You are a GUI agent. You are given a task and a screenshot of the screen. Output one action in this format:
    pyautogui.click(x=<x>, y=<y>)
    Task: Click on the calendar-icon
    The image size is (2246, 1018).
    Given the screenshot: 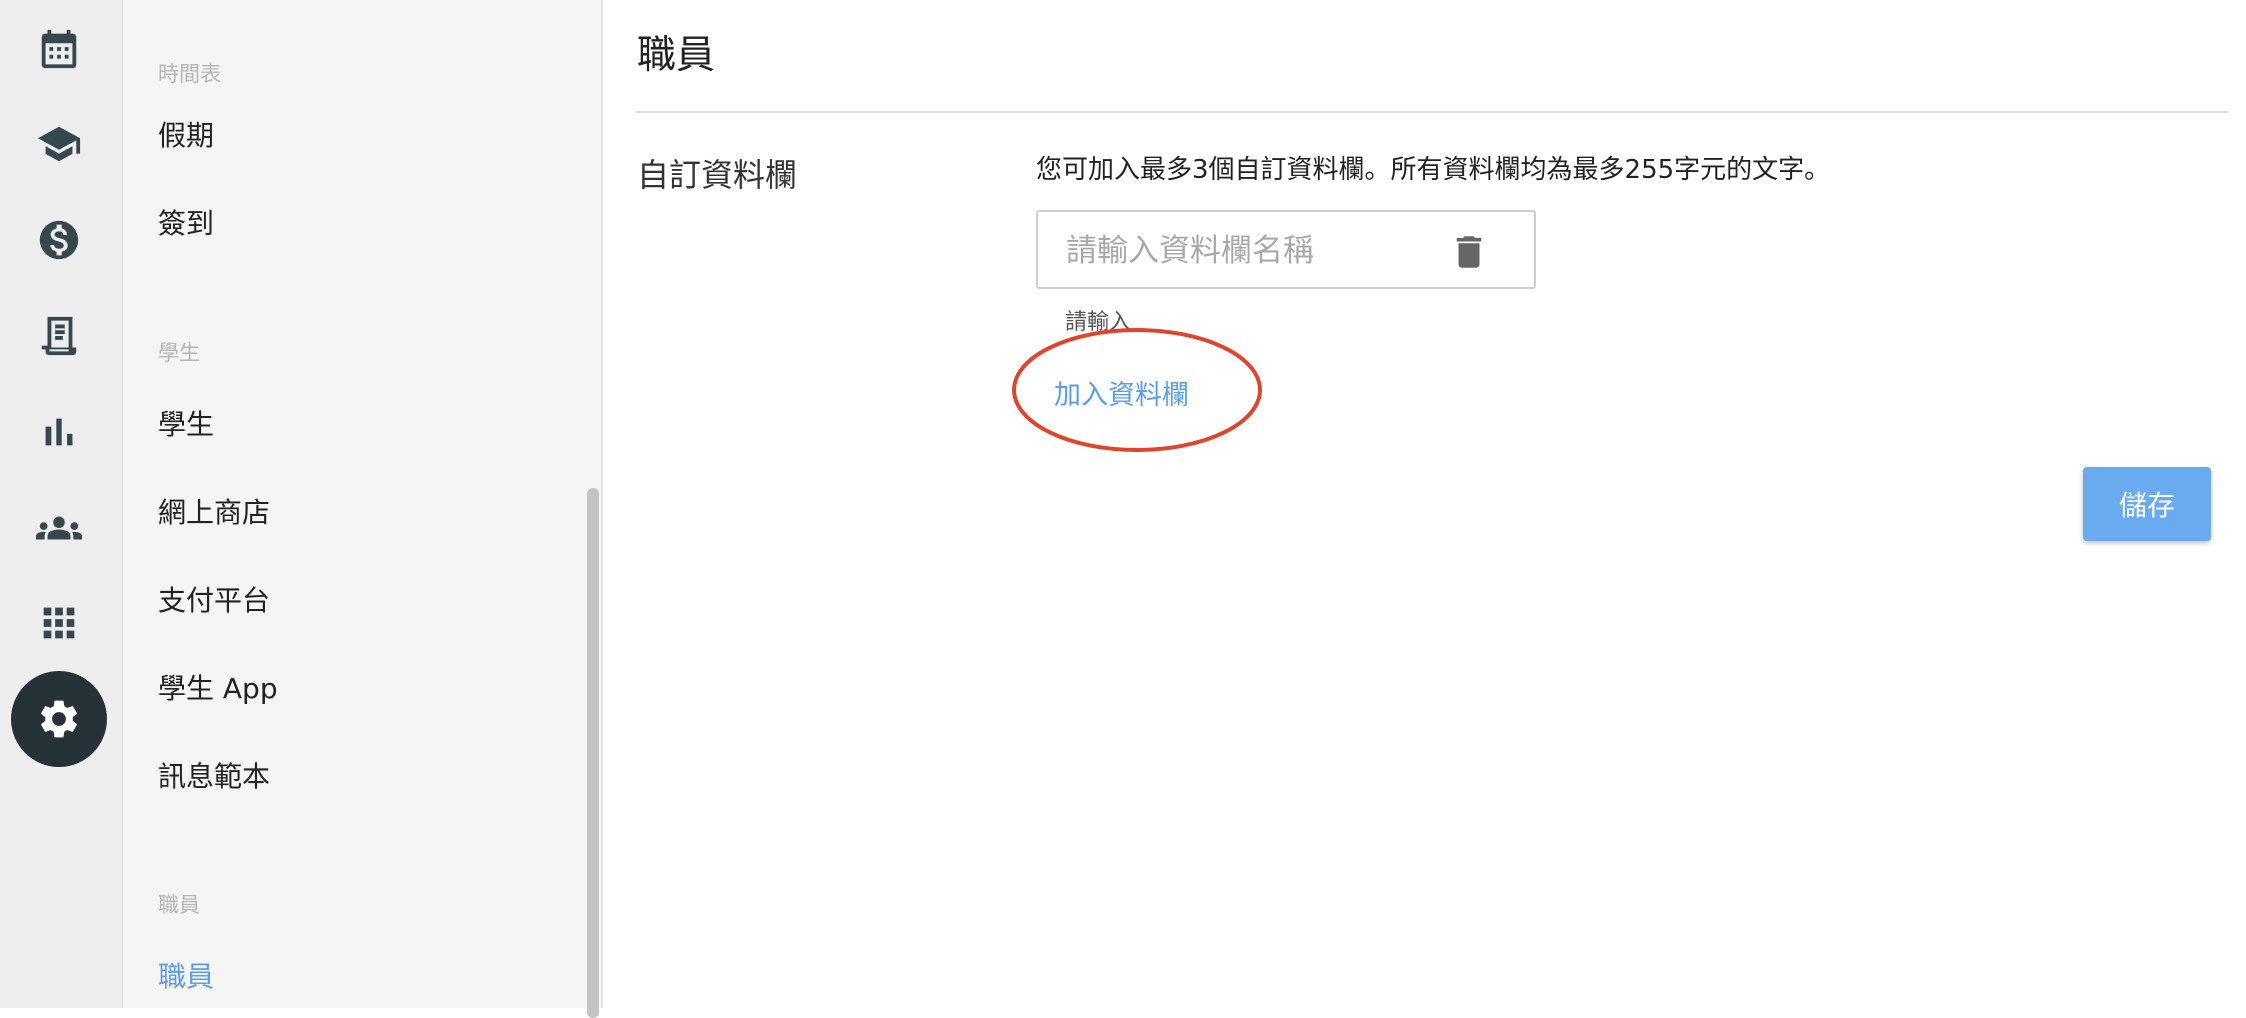 What is the action you would take?
    pyautogui.click(x=59, y=49)
    